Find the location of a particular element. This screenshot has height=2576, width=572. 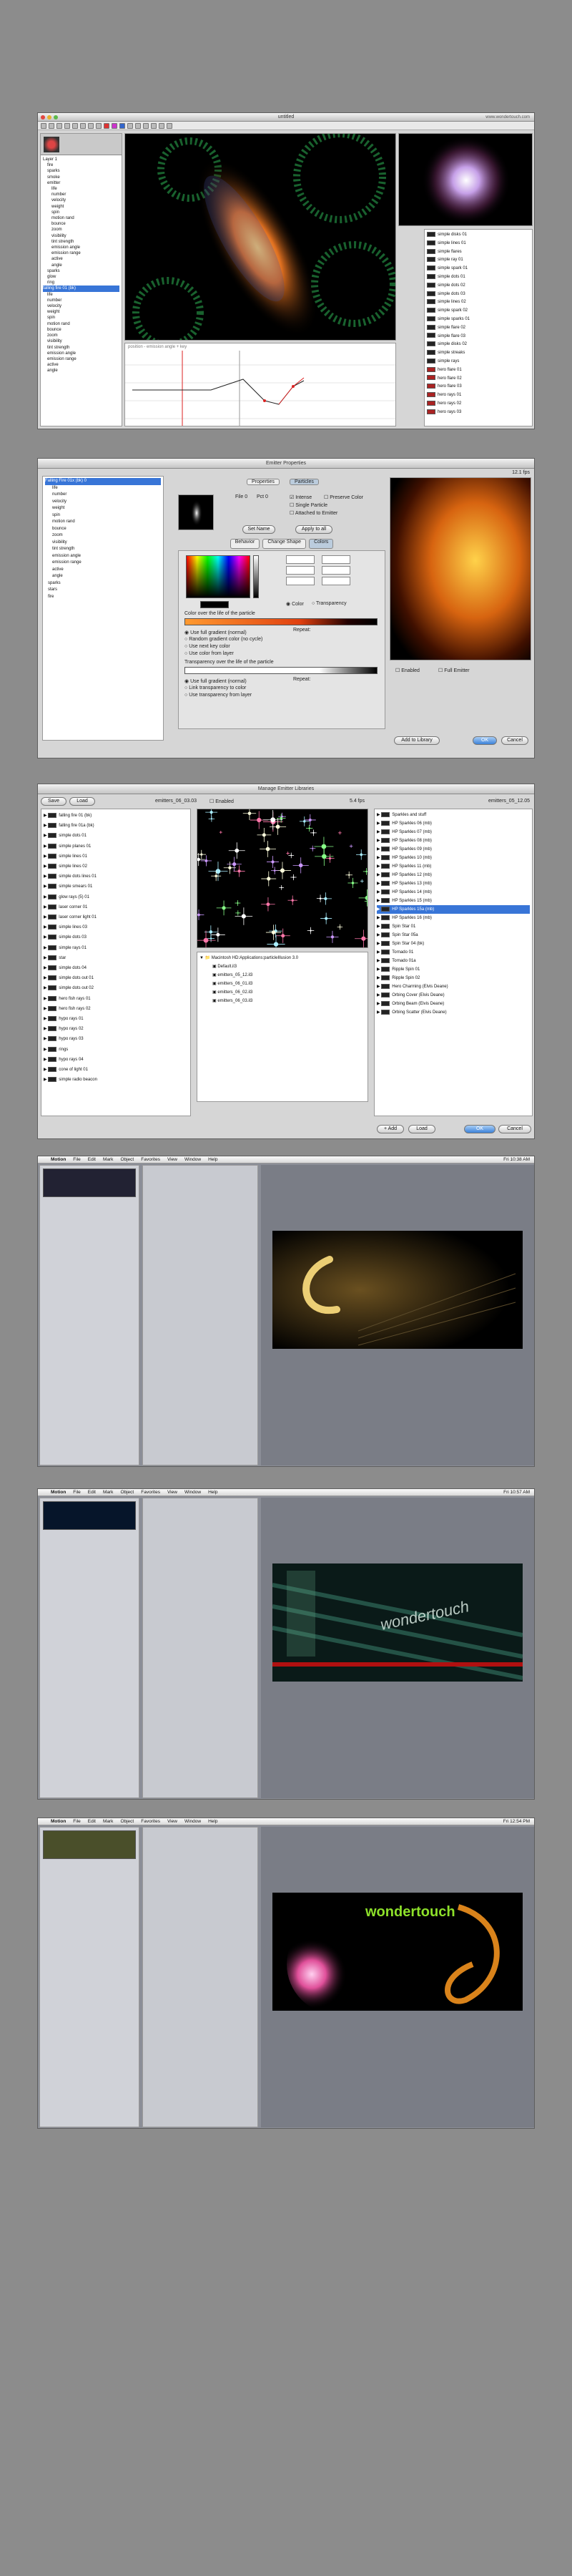

library-item: ▶ cone of light 01 is located at coordinates (116, 1070).